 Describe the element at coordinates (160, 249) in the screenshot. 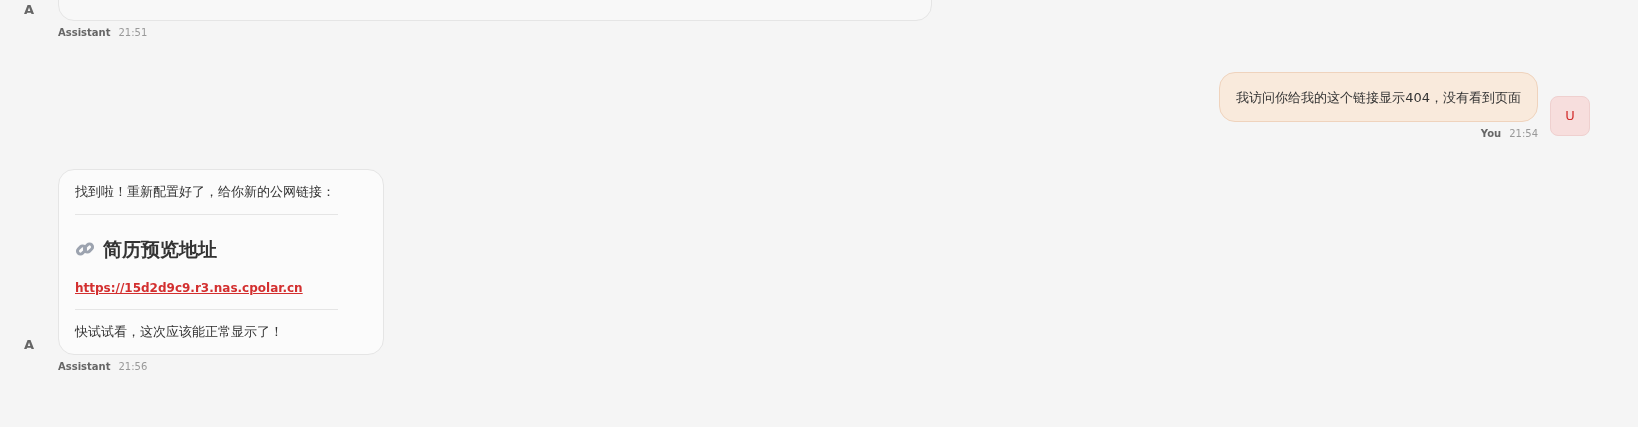

I see `message-heading: 简历预览地址` at that location.